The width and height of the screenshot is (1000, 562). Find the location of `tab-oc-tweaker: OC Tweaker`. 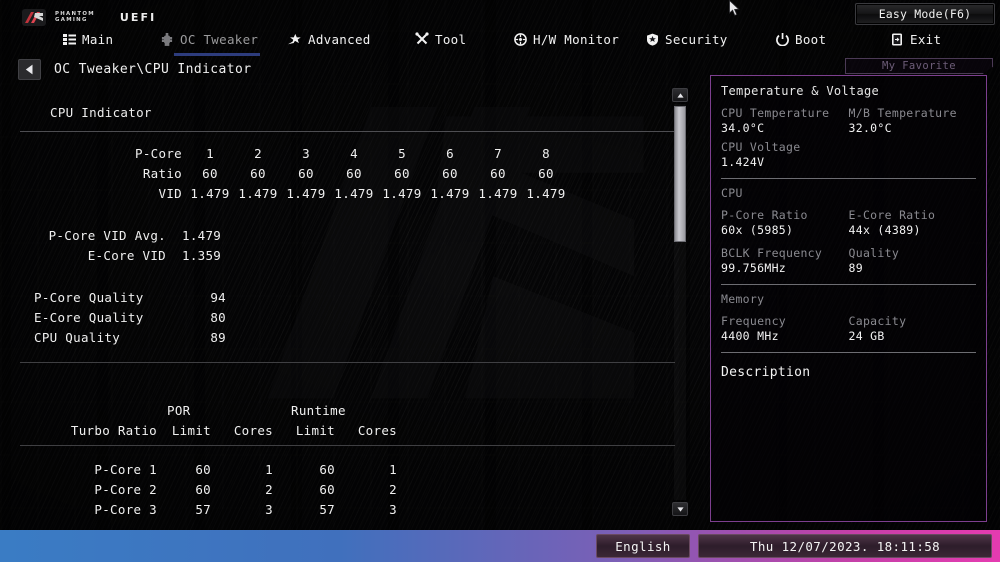

tab-oc-tweaker: OC Tweaker is located at coordinates (210, 41).